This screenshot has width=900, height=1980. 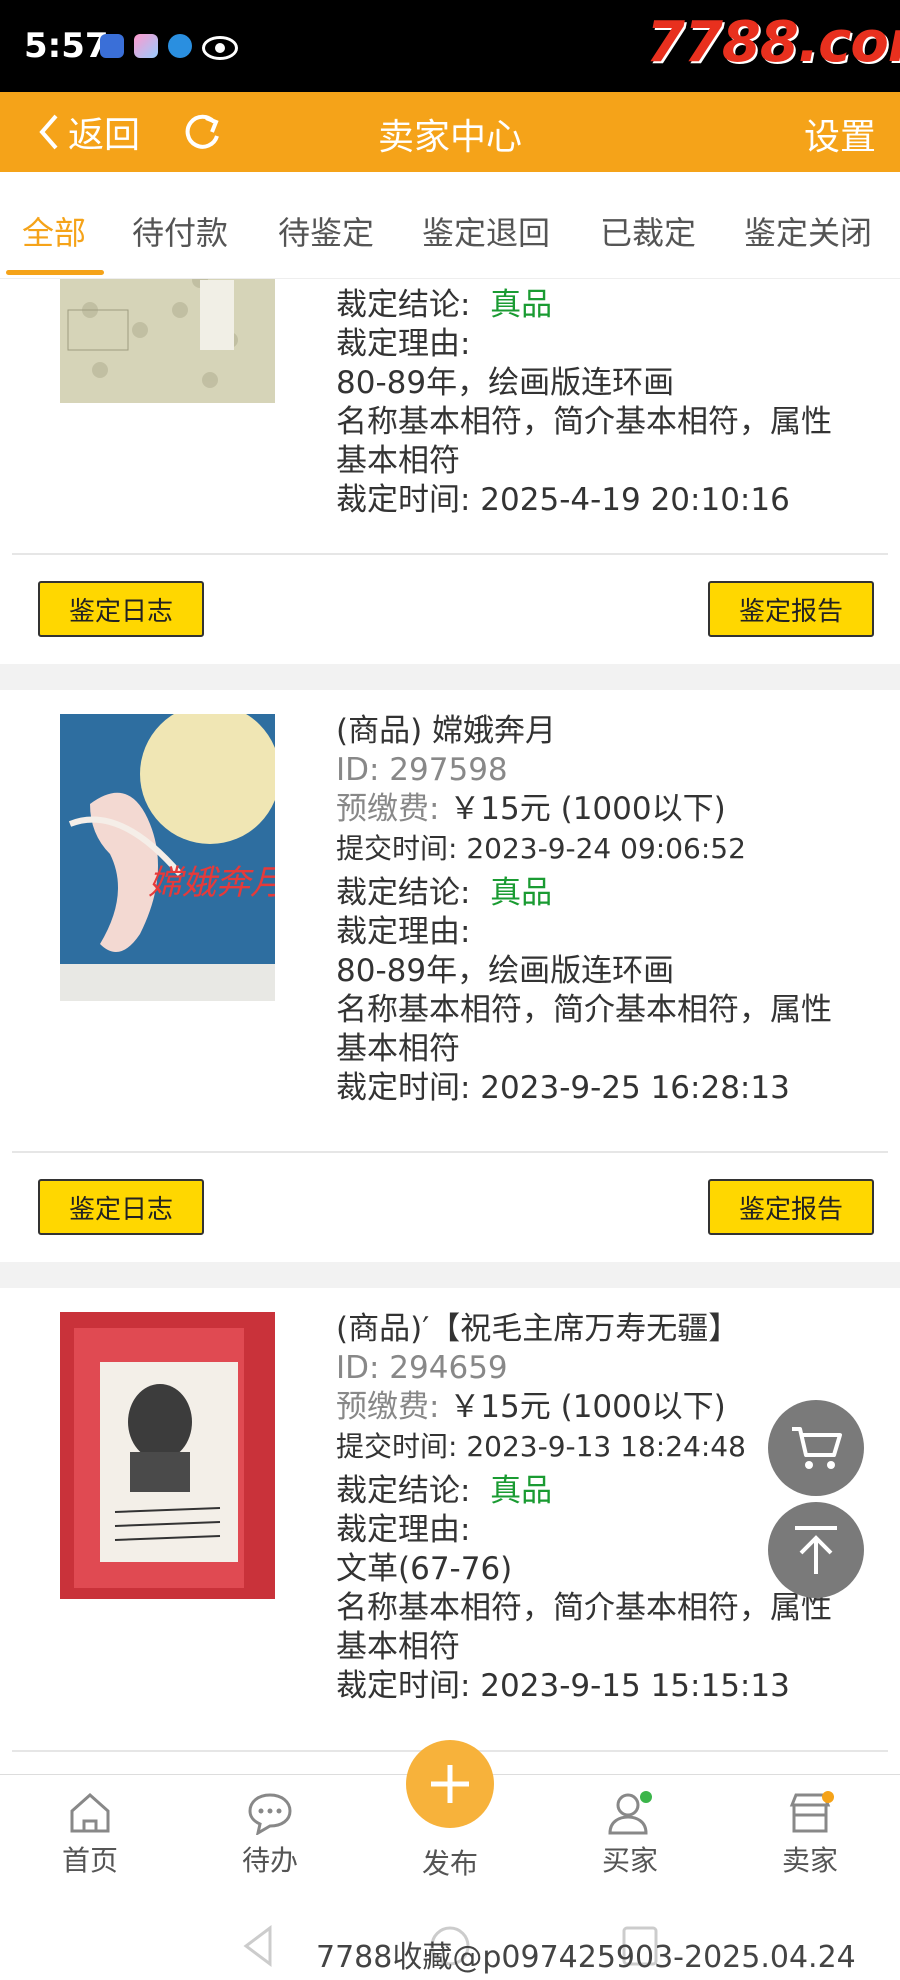 What do you see at coordinates (54, 231) in the screenshot?
I see `tab-all: 全部` at bounding box center [54, 231].